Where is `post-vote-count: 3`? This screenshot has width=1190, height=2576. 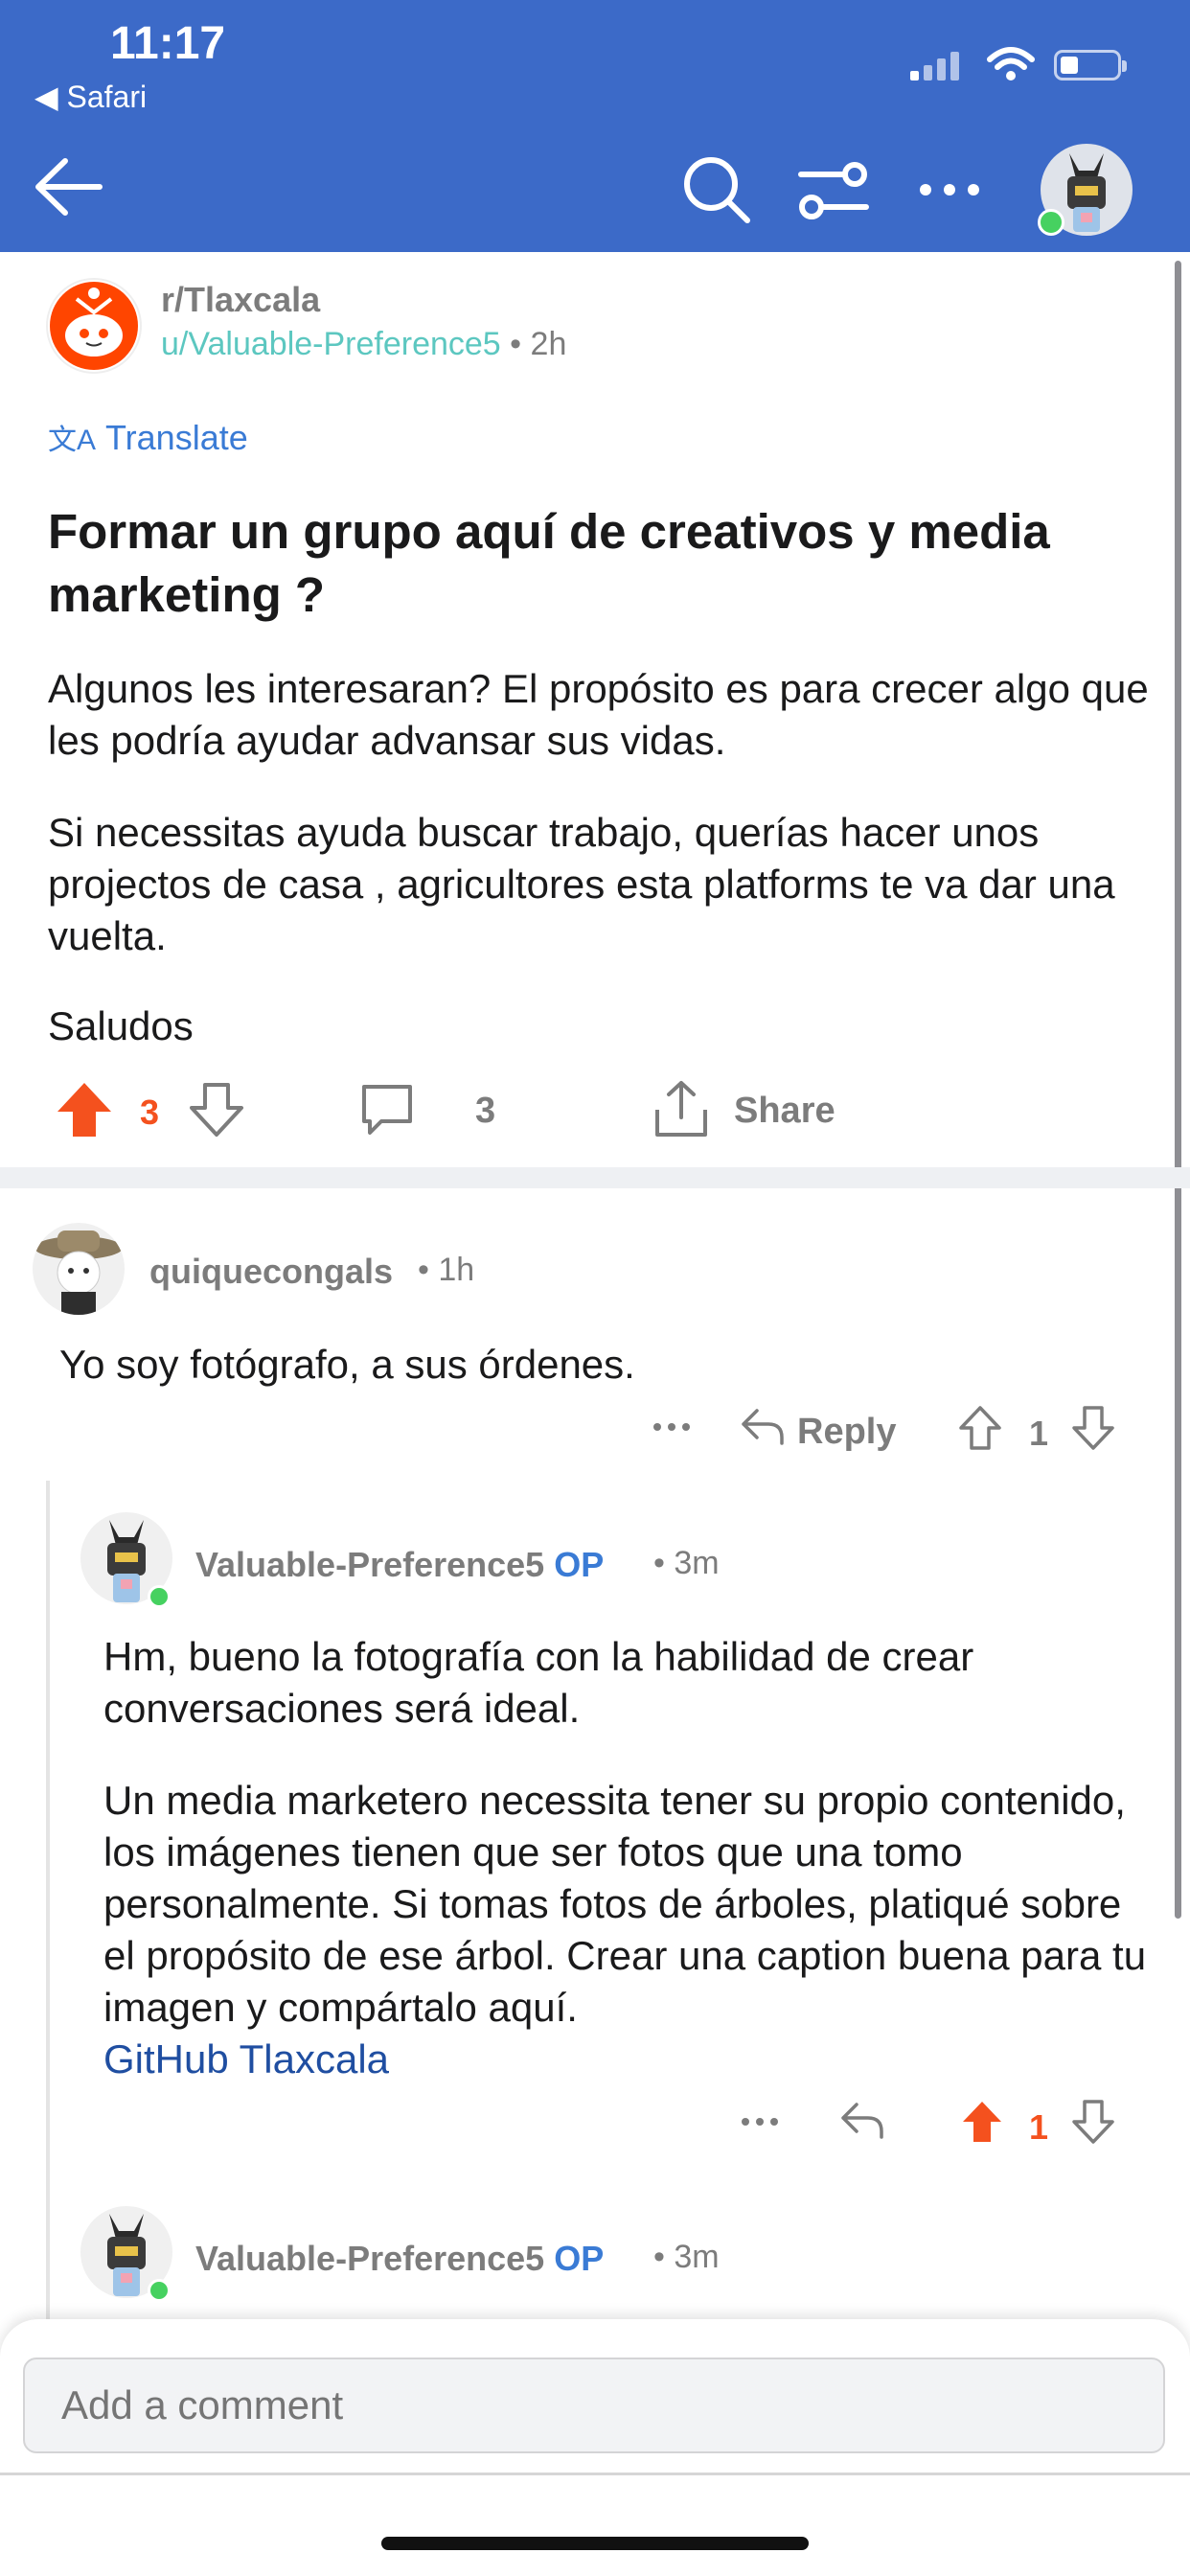 post-vote-count: 3 is located at coordinates (150, 1112).